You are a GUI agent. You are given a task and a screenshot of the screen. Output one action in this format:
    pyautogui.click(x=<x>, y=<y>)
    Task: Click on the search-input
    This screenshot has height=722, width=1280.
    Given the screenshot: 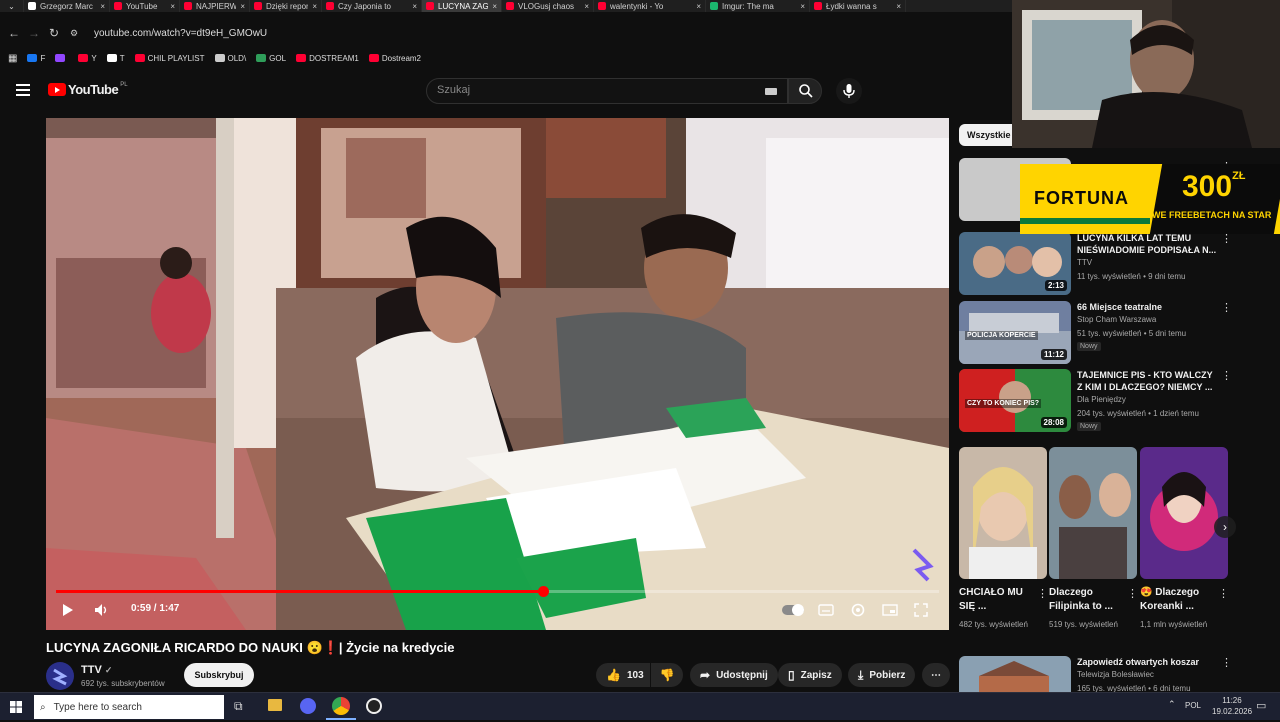 What is the action you would take?
    pyautogui.click(x=587, y=90)
    